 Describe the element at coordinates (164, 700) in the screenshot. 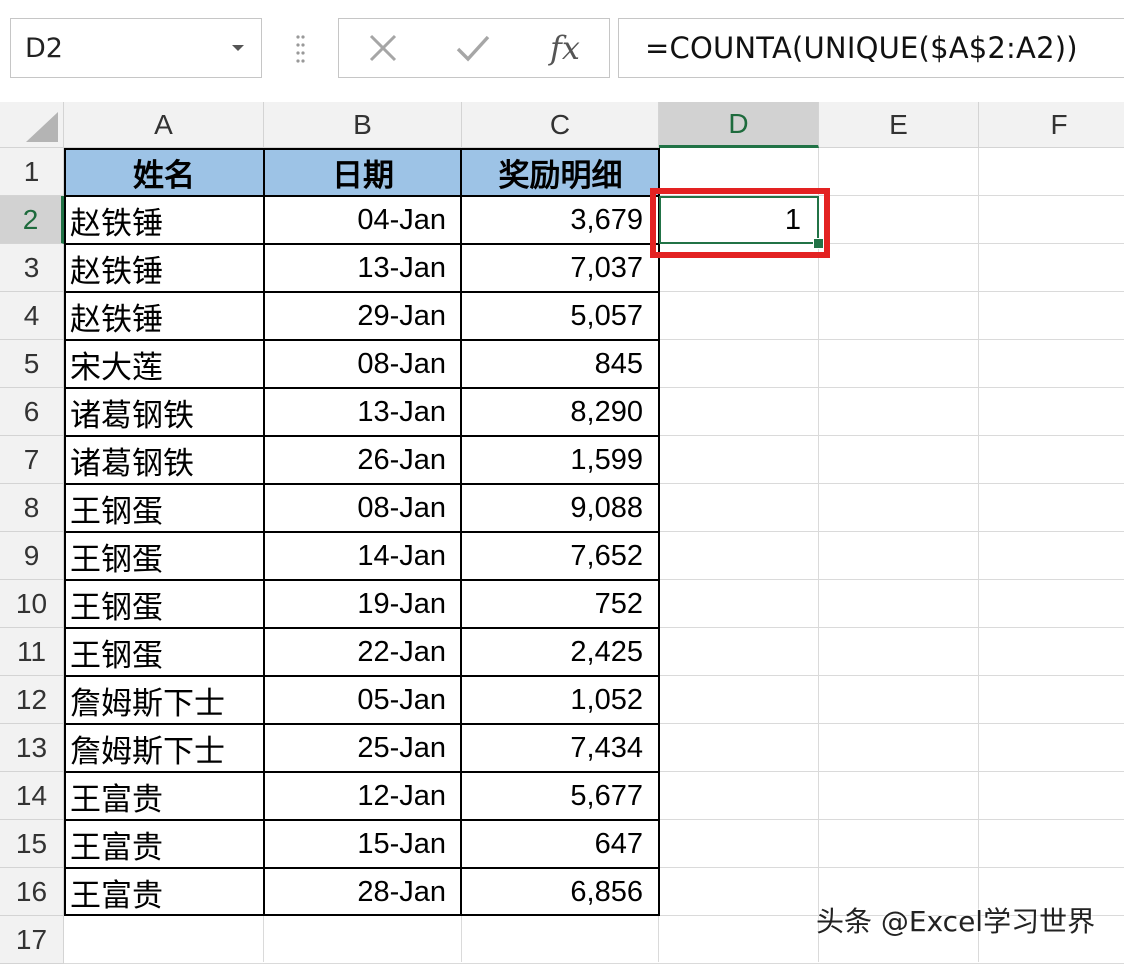

I see `cell-a12: 詹姆斯下士` at that location.